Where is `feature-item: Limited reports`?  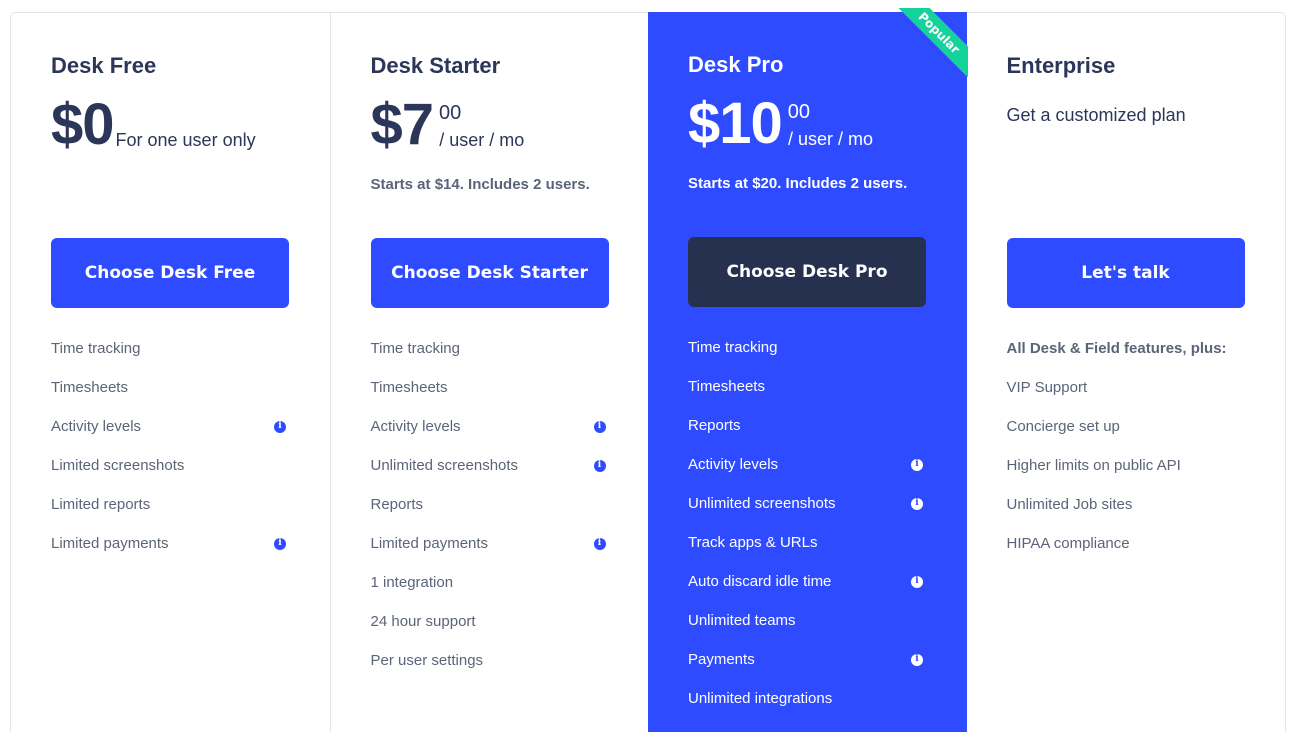
feature-item: Limited reports is located at coordinates (170, 504).